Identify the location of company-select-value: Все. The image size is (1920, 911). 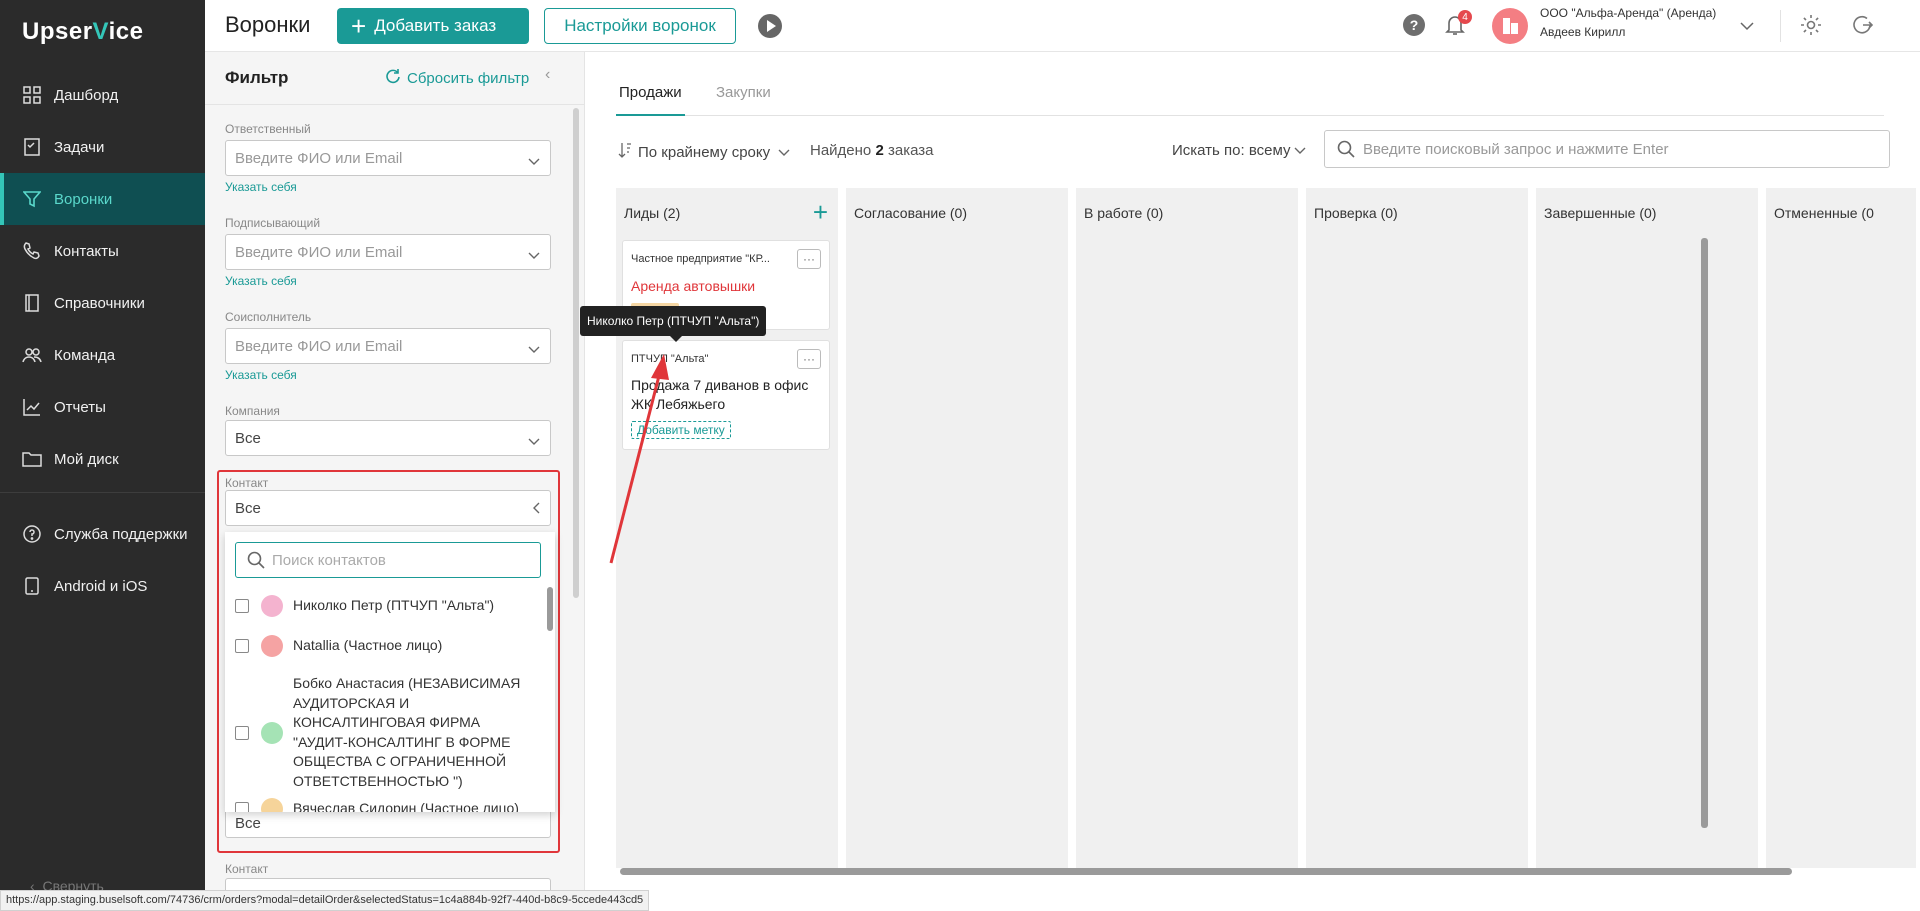
(248, 438).